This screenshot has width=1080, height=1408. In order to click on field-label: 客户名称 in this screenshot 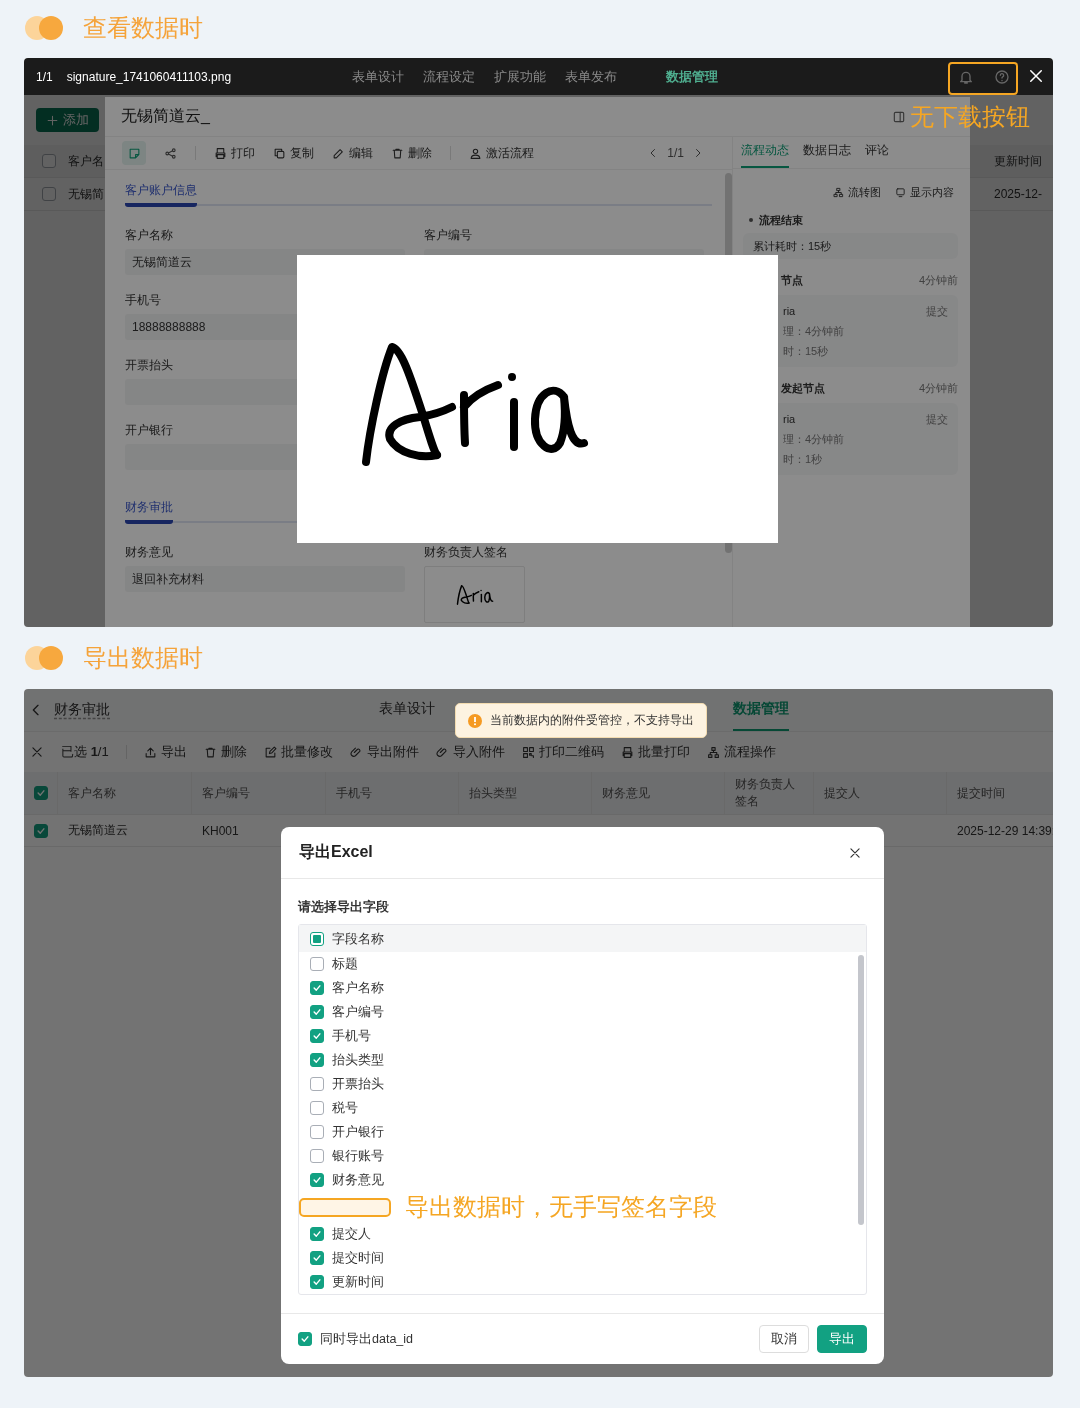, I will do `click(358, 988)`.